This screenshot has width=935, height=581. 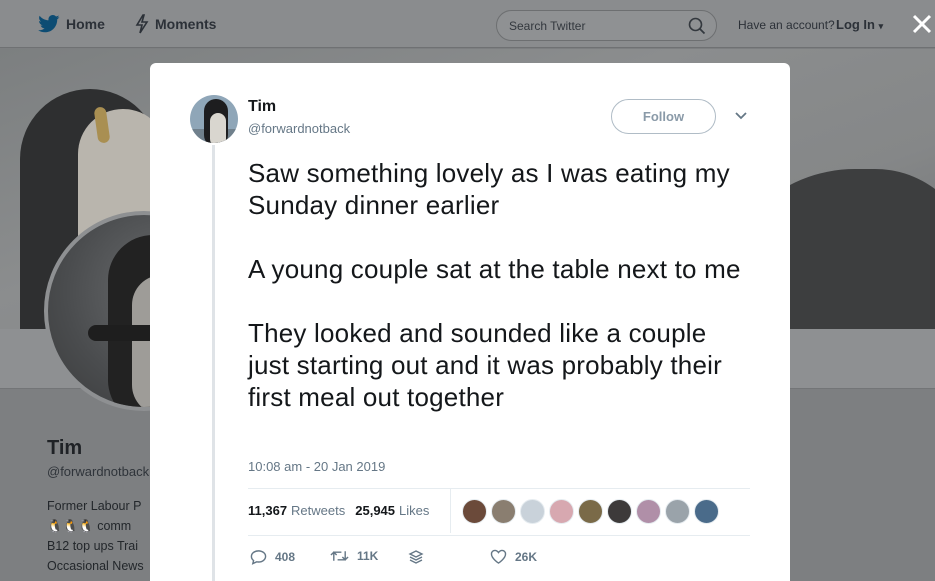 I want to click on retweets-stat: 11,367 Retweets, so click(x=301, y=510).